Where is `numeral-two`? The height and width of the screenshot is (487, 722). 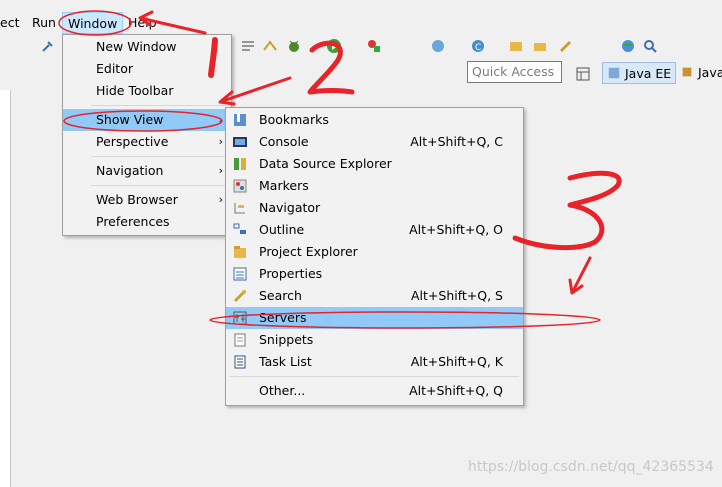 numeral-two is located at coordinates (331, 67).